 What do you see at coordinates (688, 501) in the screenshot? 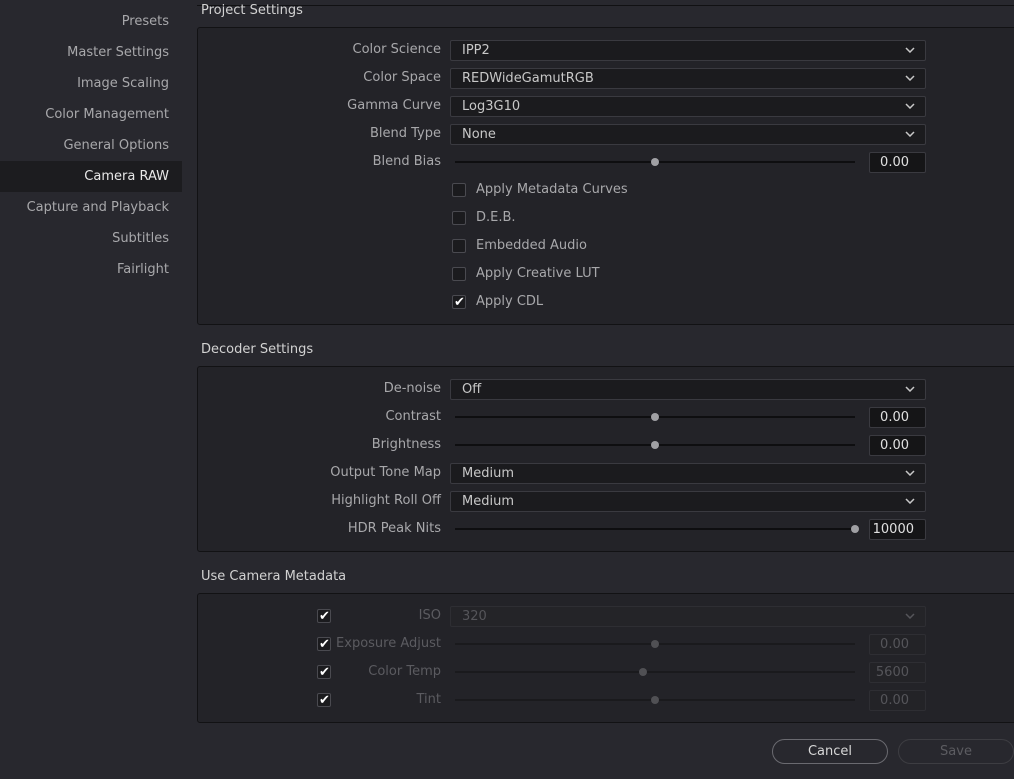
I see `highlight-roll-off-dropdown: Medium` at bounding box center [688, 501].